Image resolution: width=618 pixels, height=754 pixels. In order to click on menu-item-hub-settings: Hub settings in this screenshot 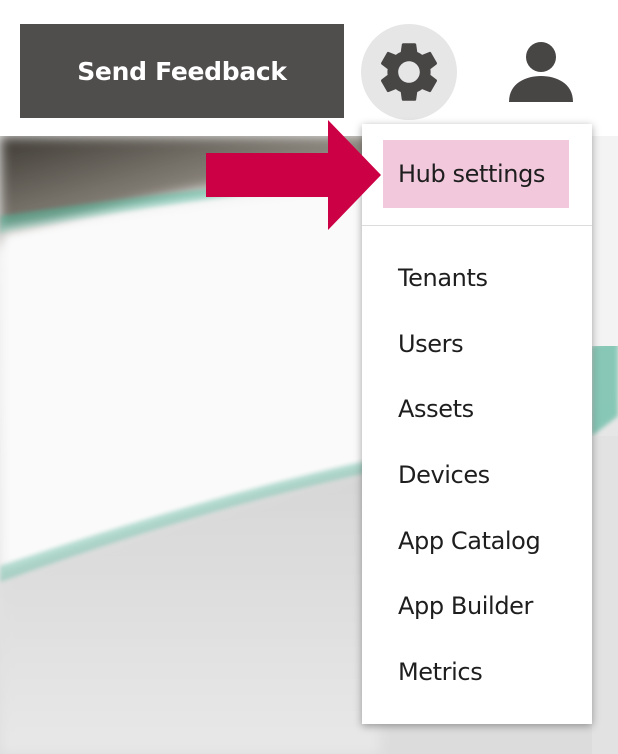, I will do `click(476, 174)`.